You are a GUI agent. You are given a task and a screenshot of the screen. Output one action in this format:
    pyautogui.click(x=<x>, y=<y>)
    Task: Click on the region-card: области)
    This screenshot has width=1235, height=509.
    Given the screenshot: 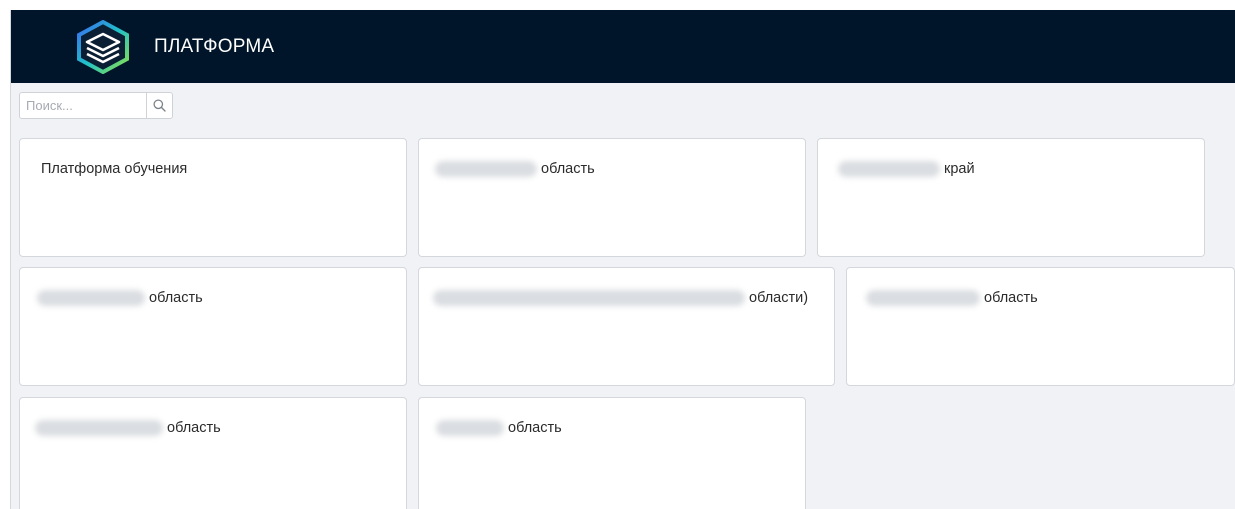 What is the action you would take?
    pyautogui.click(x=626, y=326)
    